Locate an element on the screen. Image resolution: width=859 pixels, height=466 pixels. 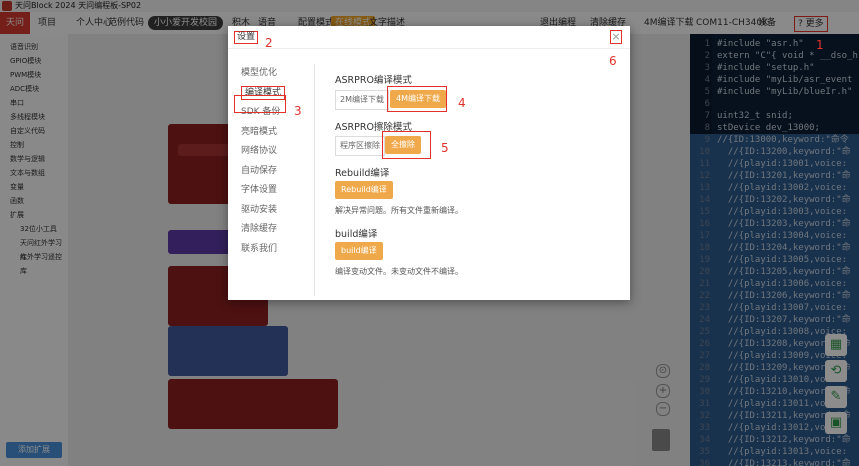
step-marker: 6 is located at coordinates (613, 61).